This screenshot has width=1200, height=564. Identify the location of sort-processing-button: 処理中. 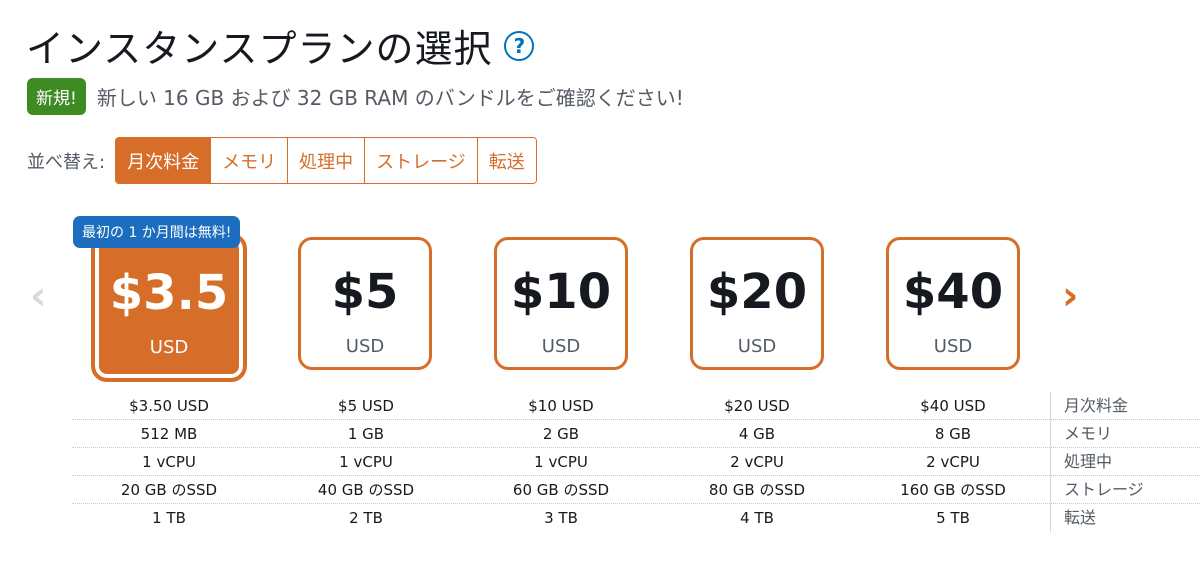
(326, 160).